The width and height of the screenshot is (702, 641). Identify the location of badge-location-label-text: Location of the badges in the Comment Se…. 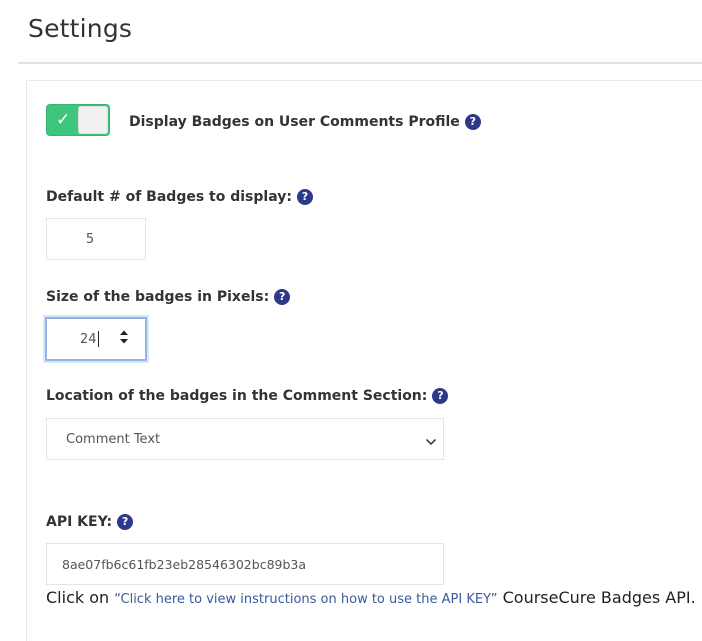
(237, 396).